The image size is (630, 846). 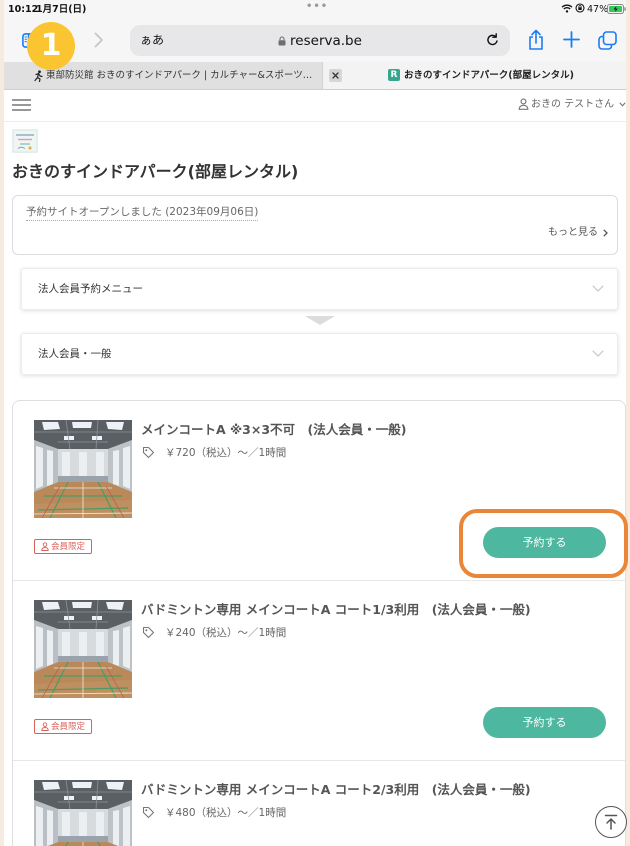 I want to click on close-tab-icon, so click(x=335, y=75).